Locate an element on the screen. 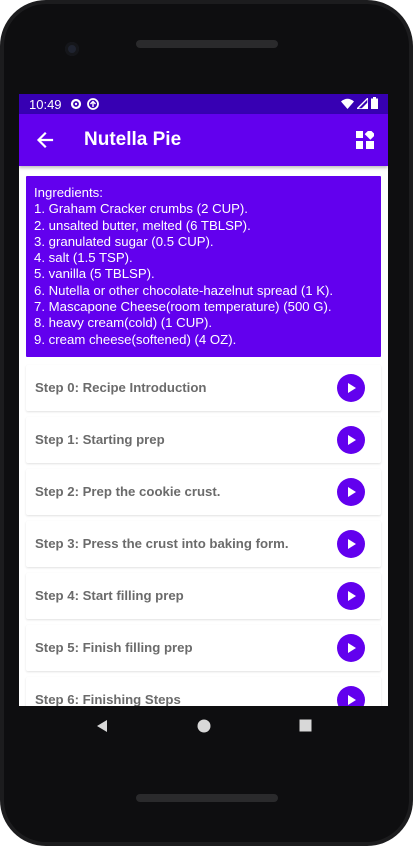  step-label: Step 5: Finish filling prep is located at coordinates (114, 648).